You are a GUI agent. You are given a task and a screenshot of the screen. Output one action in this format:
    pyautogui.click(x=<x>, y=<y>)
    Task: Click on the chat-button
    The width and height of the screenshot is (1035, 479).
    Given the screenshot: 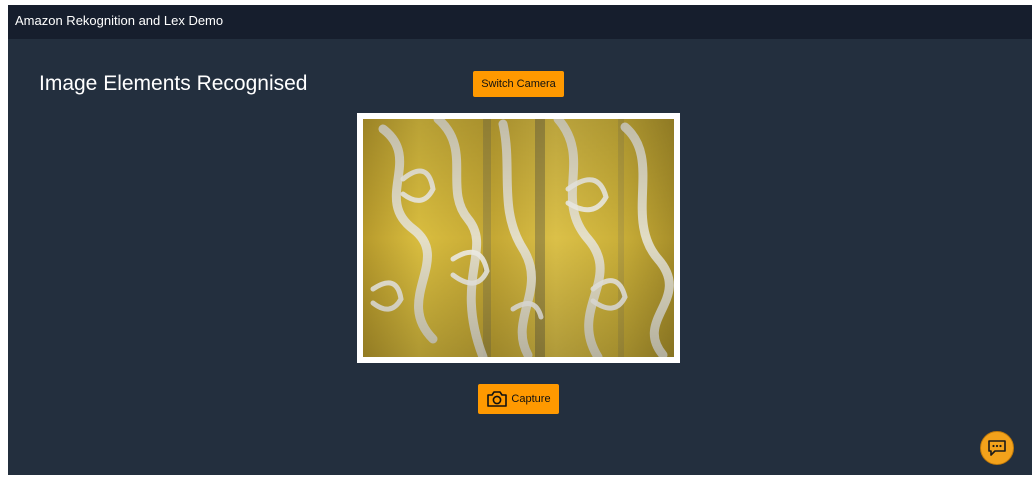 What is the action you would take?
    pyautogui.click(x=997, y=448)
    